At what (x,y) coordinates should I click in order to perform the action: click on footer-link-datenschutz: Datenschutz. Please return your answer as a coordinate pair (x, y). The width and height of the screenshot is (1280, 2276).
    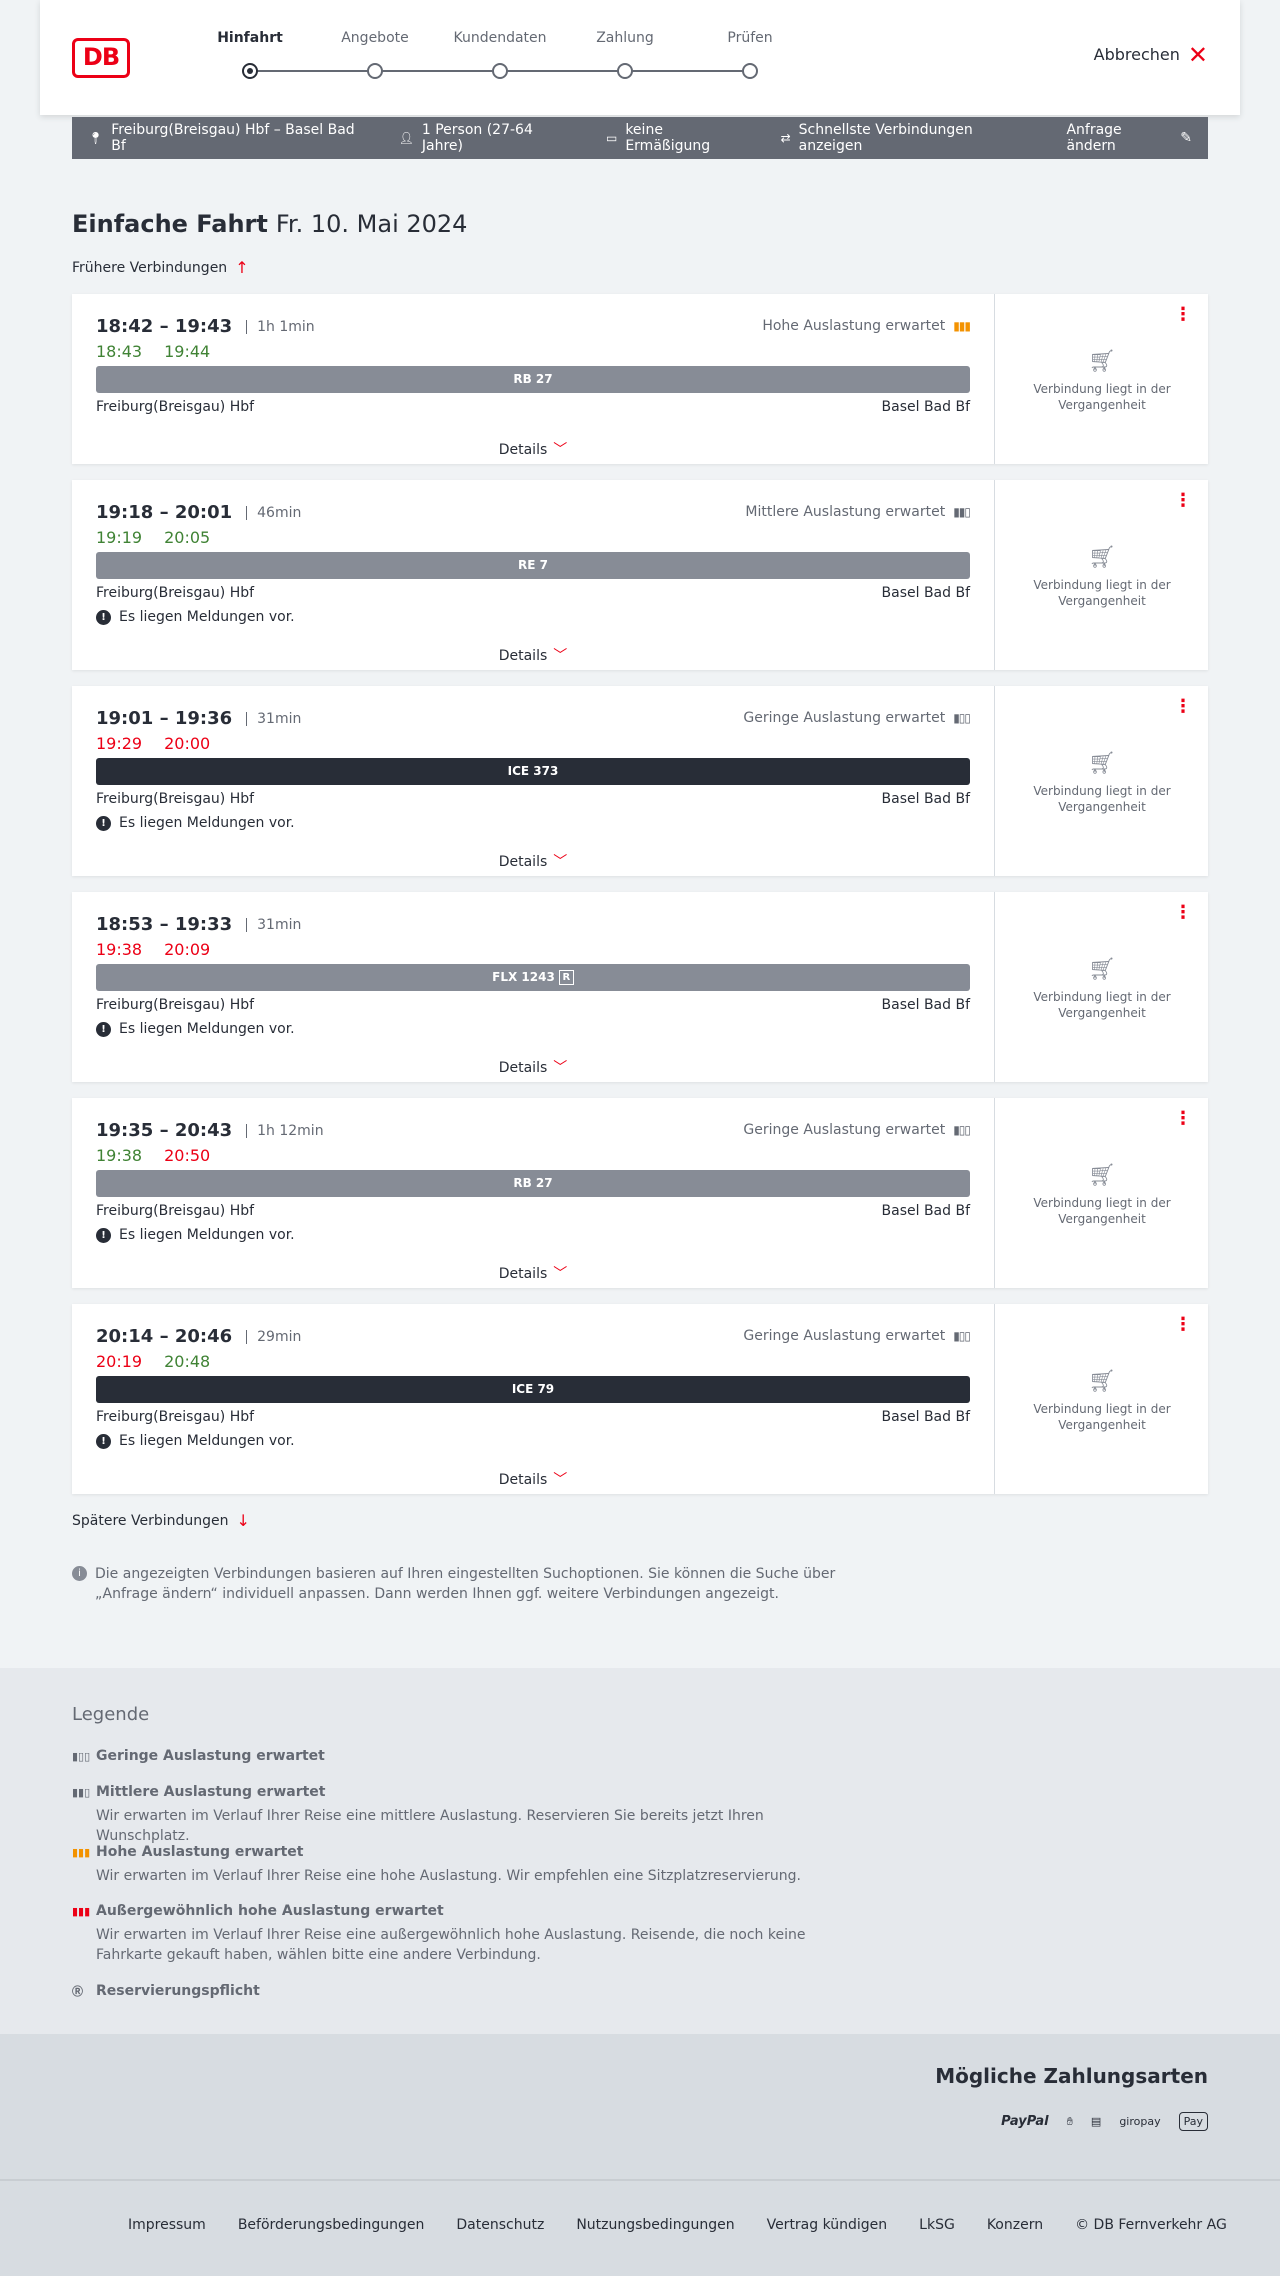
    Looking at the image, I should click on (500, 2225).